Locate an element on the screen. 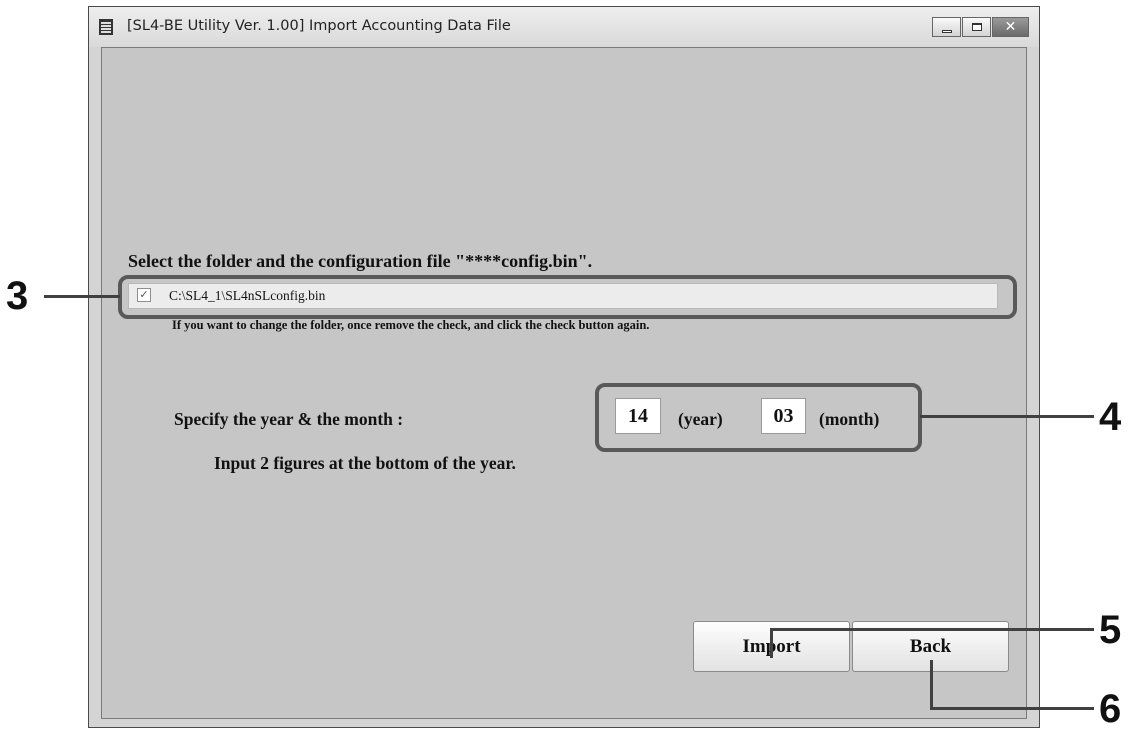 This screenshot has height=731, width=1132. maximize-icon is located at coordinates (976, 27).